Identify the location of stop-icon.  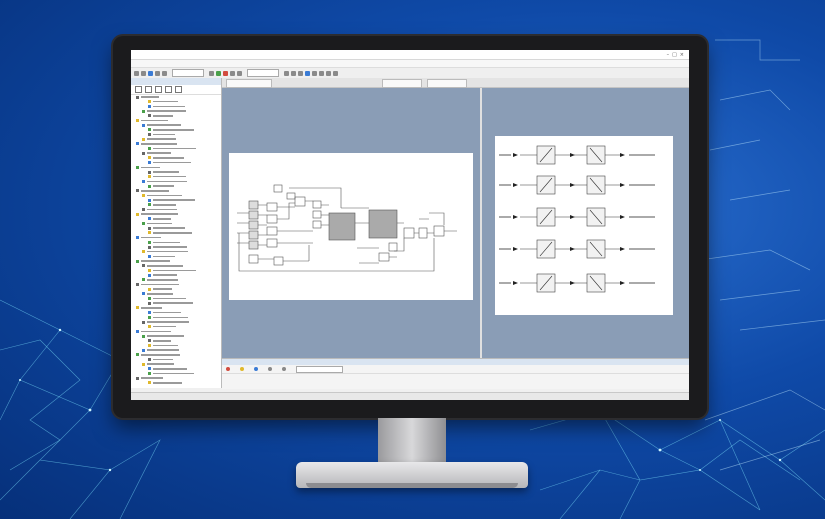
(225, 73).